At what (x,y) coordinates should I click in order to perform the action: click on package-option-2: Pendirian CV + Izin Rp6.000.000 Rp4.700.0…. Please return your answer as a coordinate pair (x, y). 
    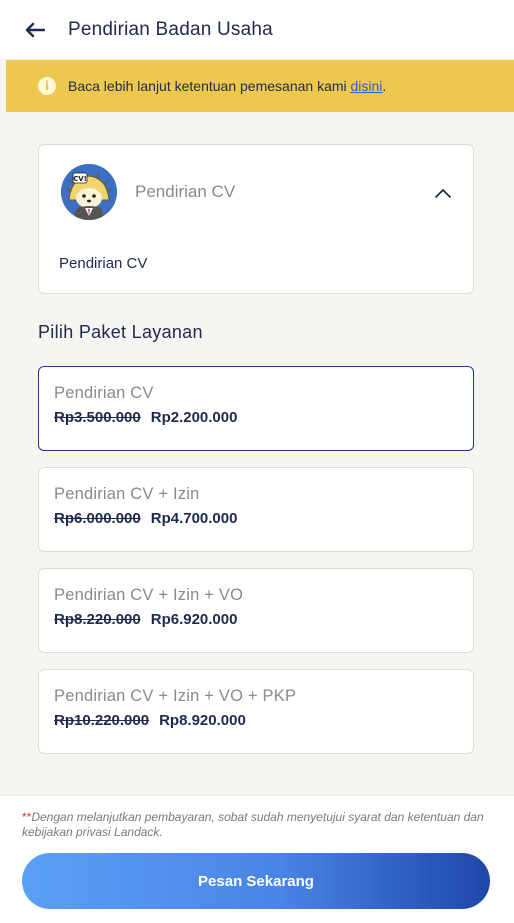
    Looking at the image, I should click on (256, 509).